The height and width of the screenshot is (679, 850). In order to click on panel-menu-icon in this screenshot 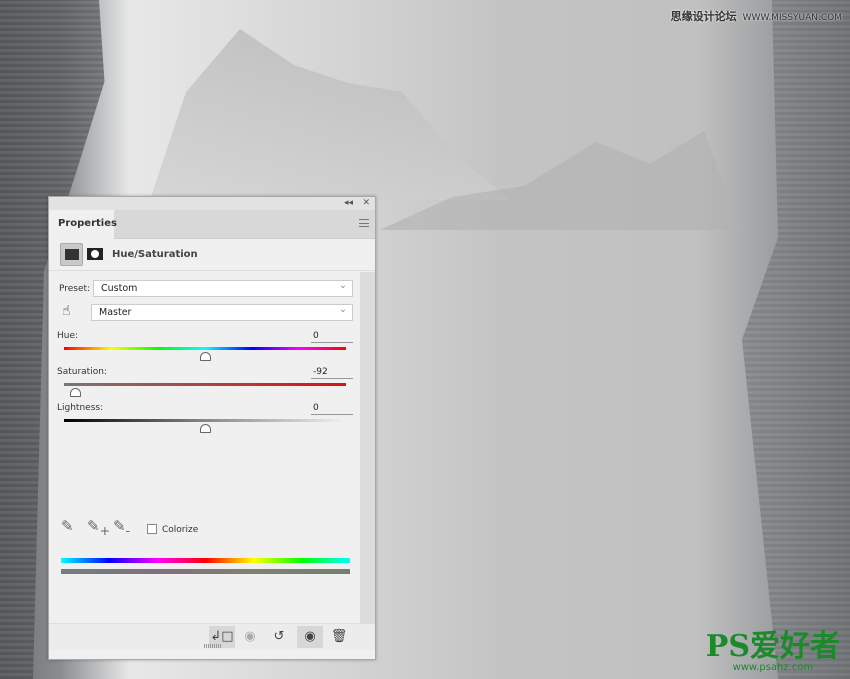, I will do `click(364, 223)`.